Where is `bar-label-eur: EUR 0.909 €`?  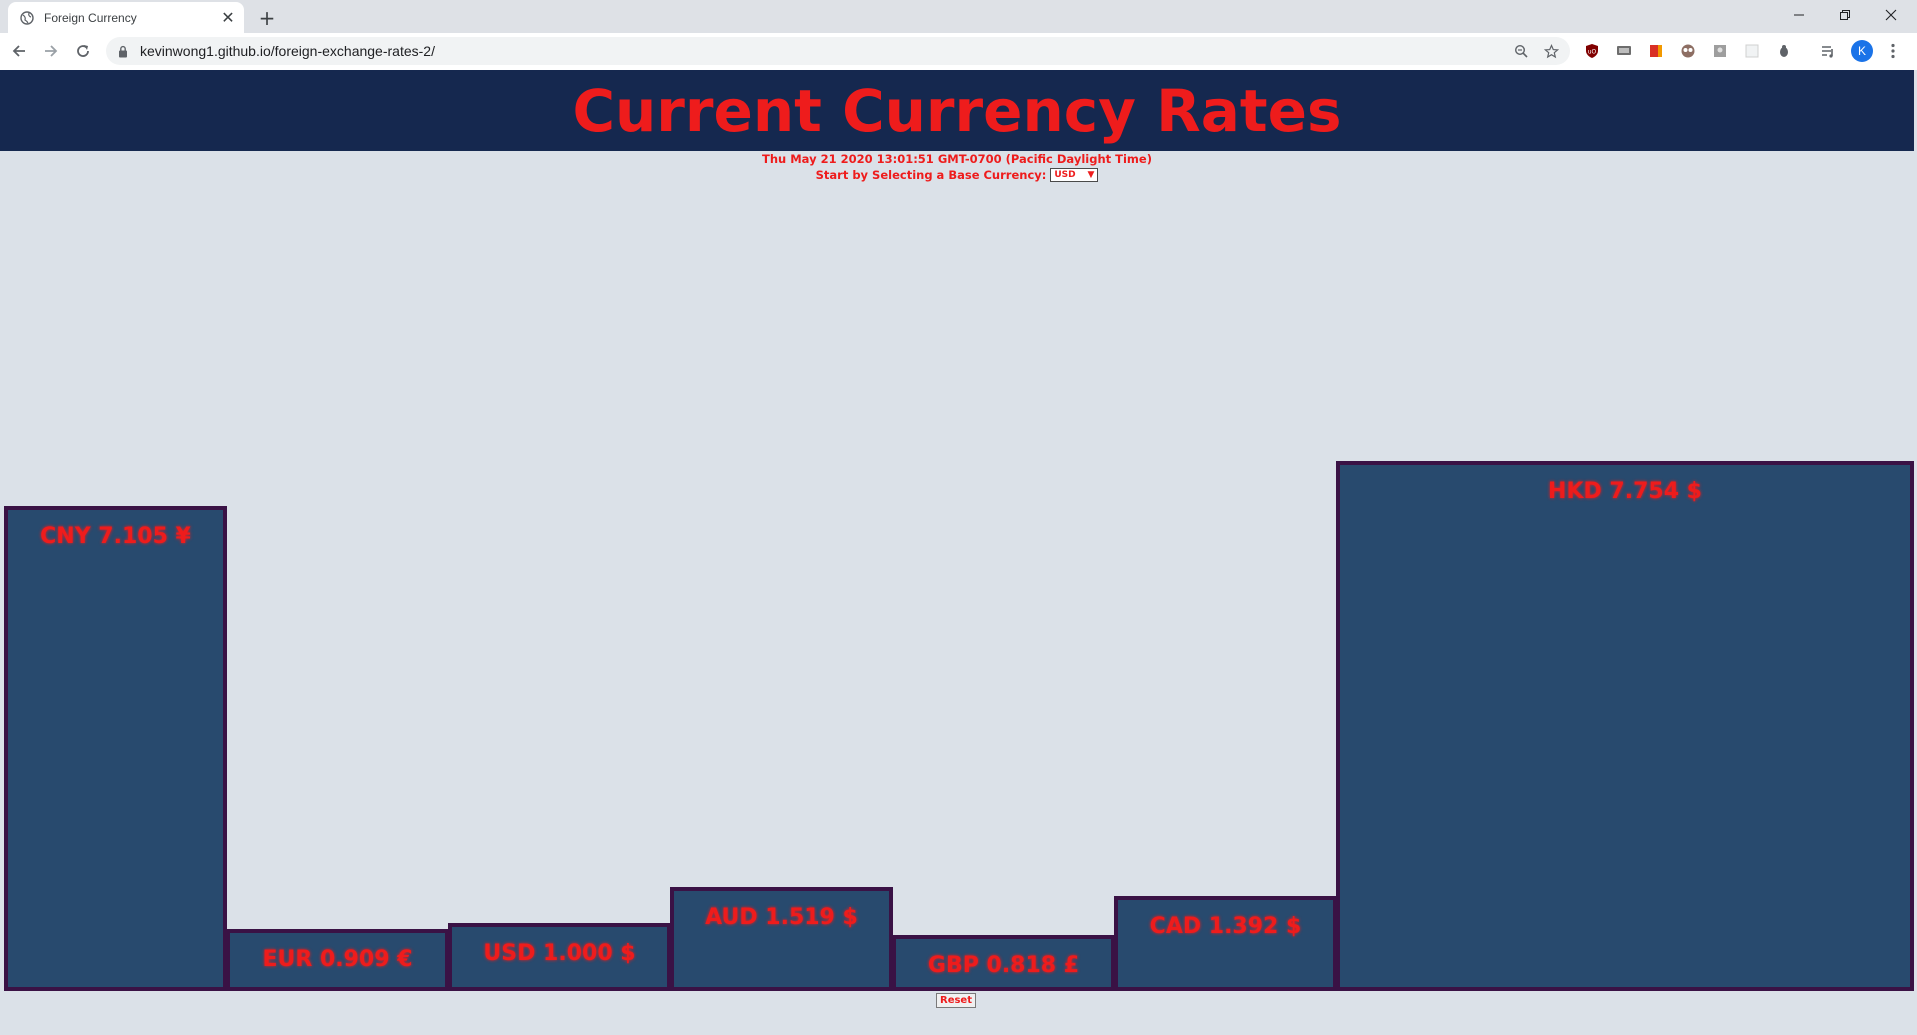 bar-label-eur: EUR 0.909 € is located at coordinates (337, 959).